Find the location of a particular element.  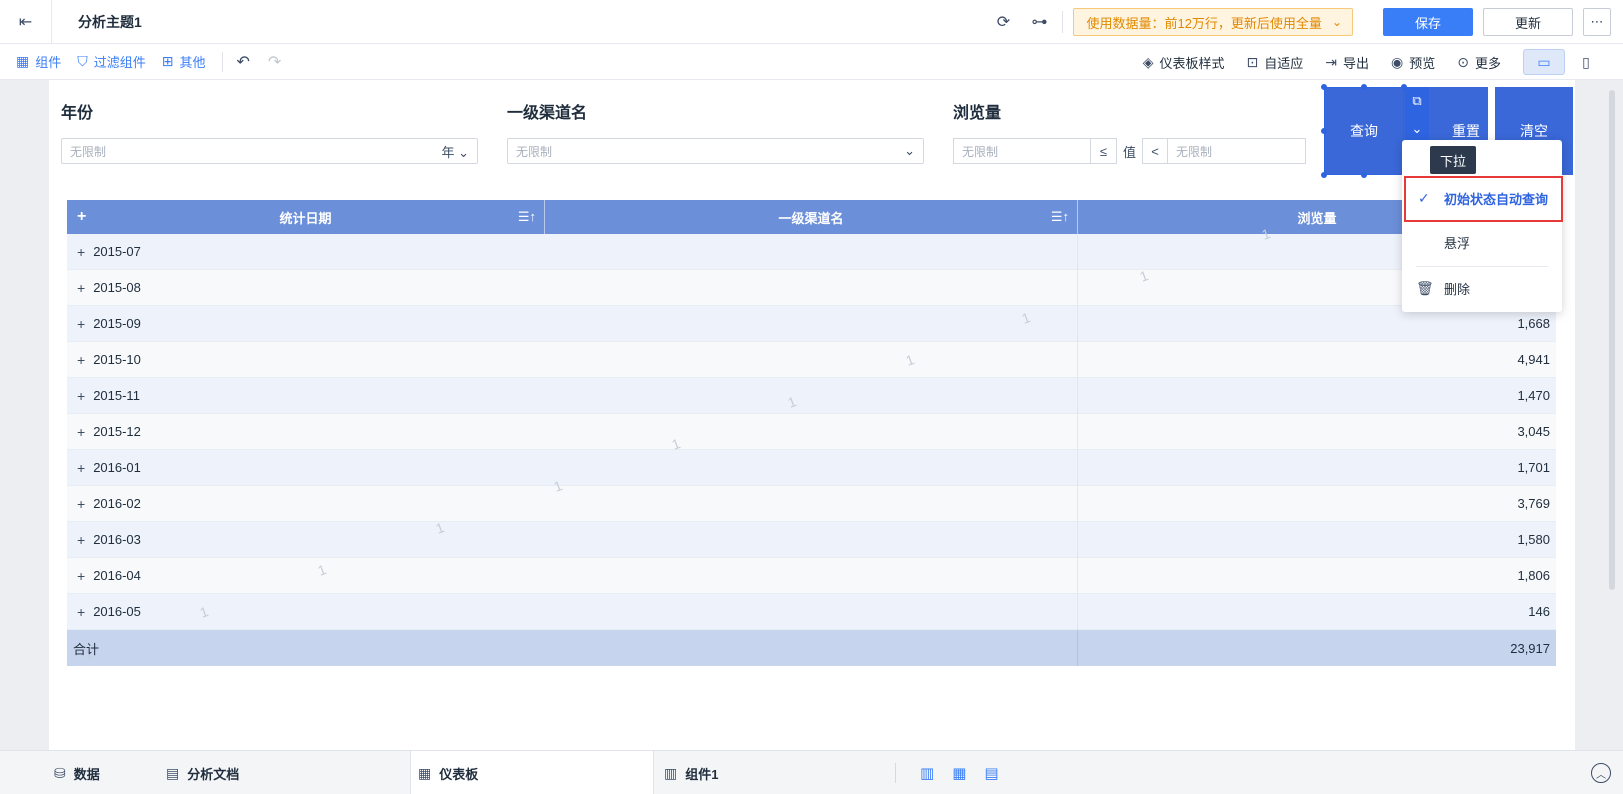

year-unit: 年 is located at coordinates (448, 152).